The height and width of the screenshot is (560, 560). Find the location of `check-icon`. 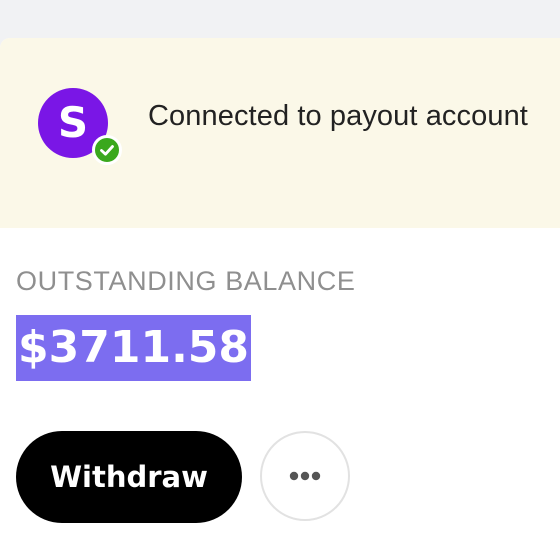

check-icon is located at coordinates (107, 150).